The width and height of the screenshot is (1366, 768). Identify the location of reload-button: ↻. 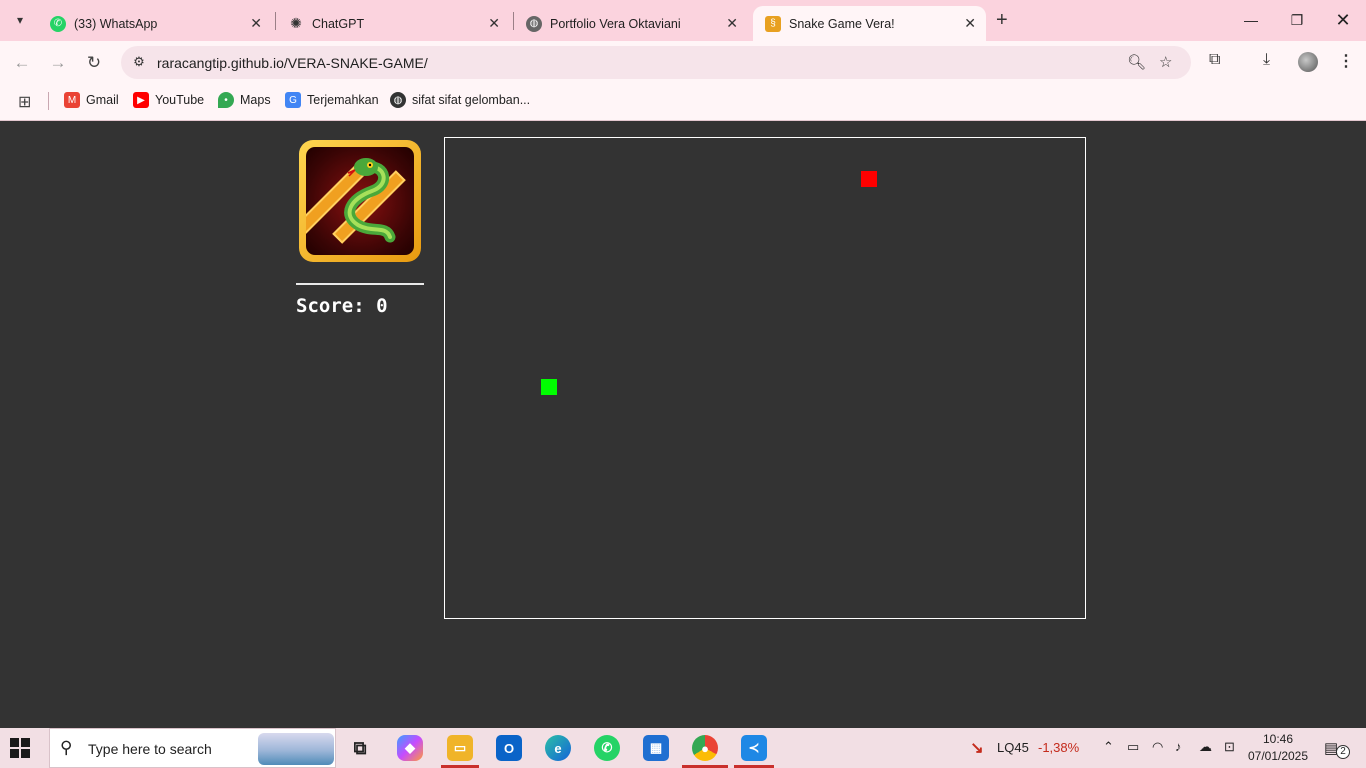
(94, 63).